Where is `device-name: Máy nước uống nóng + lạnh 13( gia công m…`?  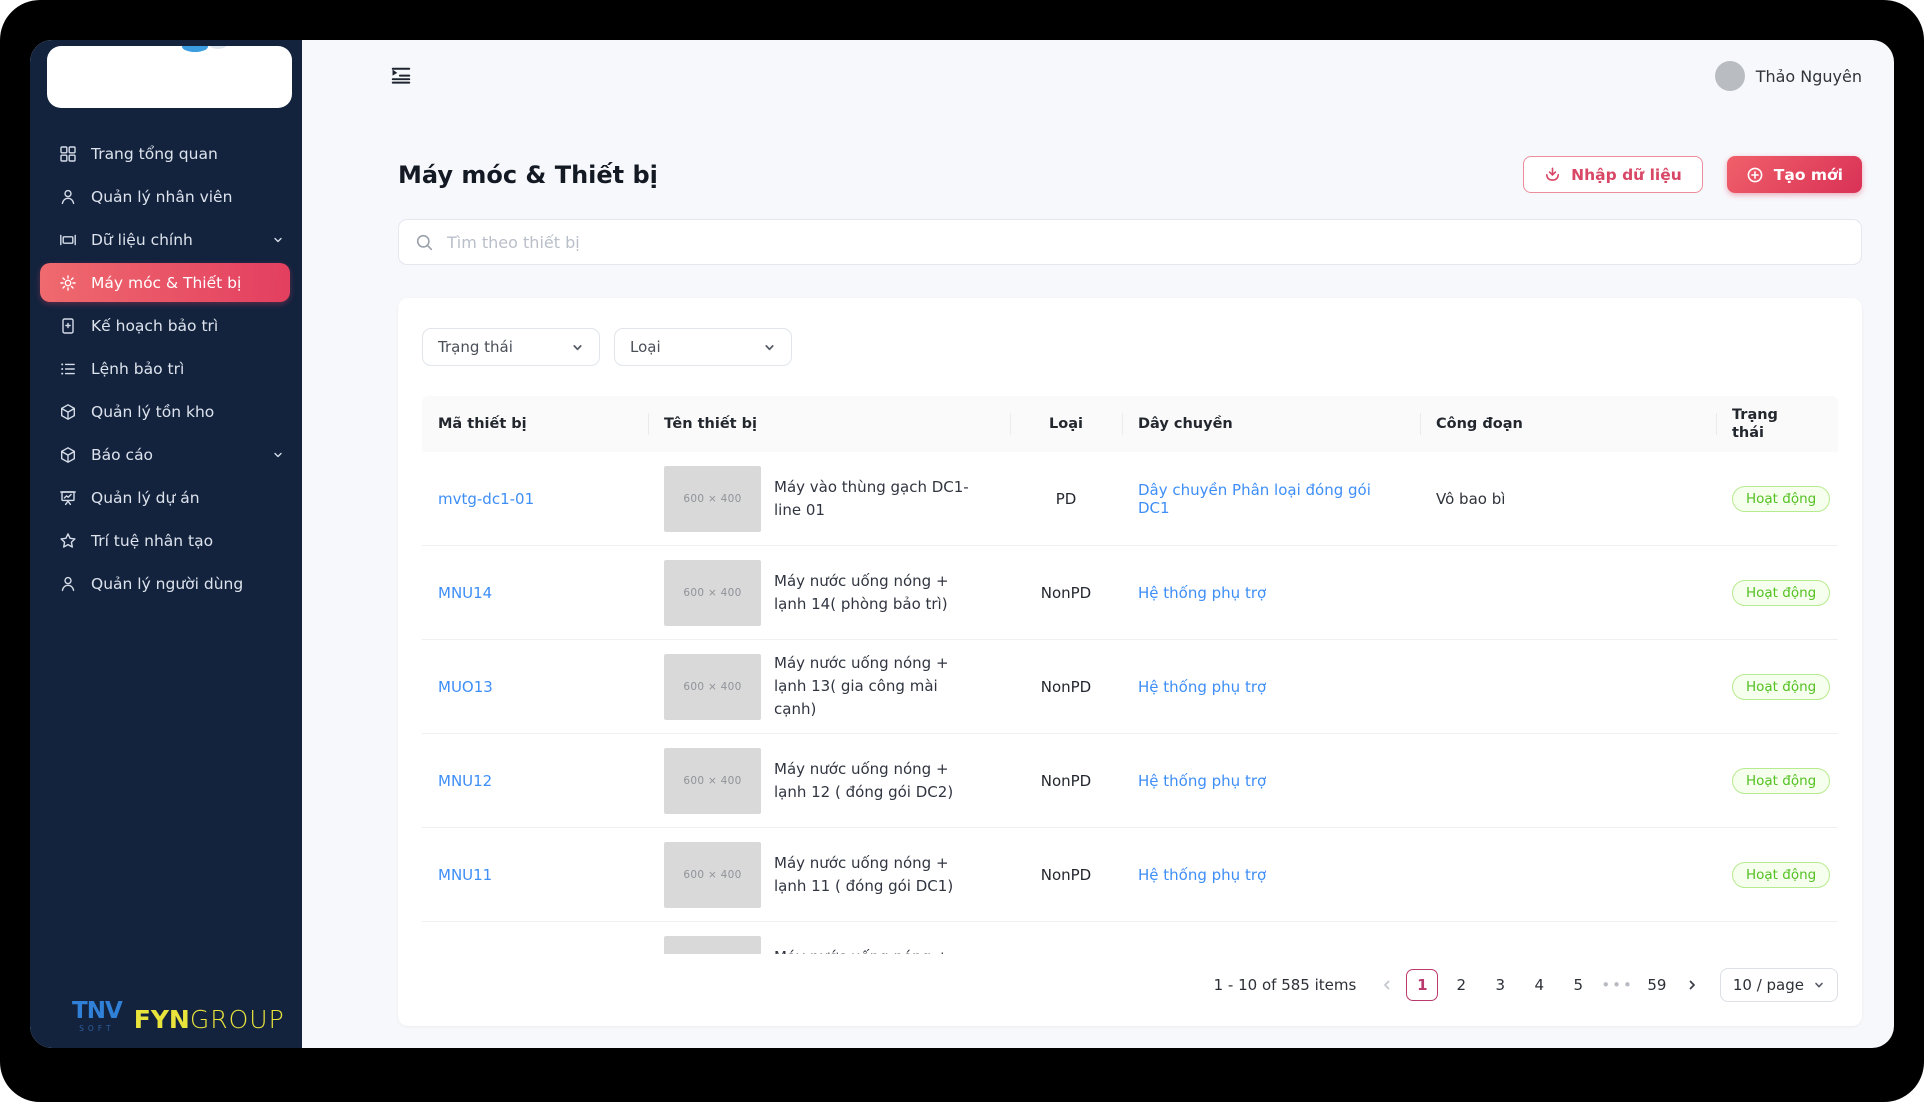
device-name: Máy nước uống nóng + lạnh 13( gia công m… is located at coordinates (861, 686).